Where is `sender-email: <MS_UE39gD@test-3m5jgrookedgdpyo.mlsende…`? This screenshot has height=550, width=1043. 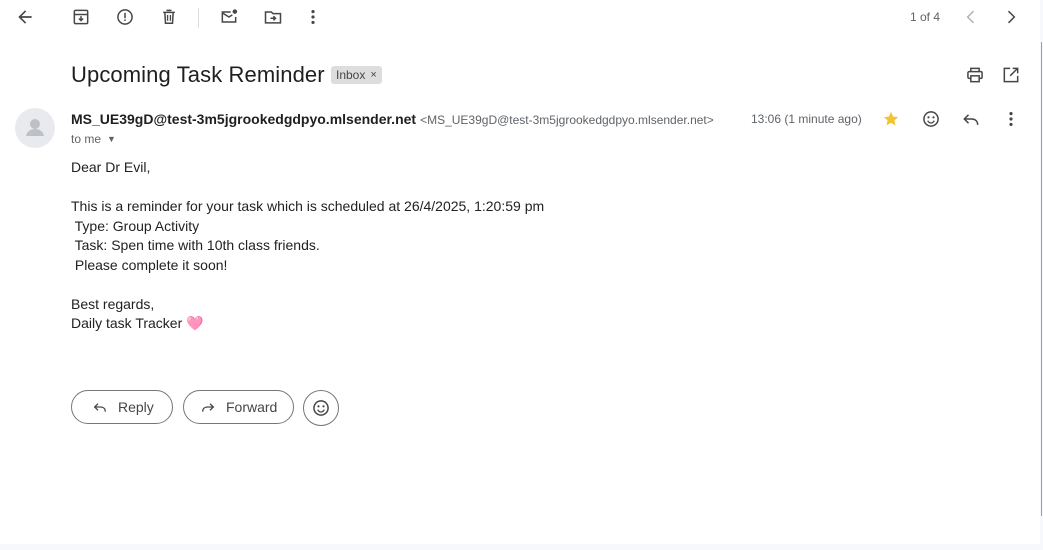 sender-email: <MS_UE39gD@test-3m5jgrookedgdpyo.mlsende… is located at coordinates (567, 120).